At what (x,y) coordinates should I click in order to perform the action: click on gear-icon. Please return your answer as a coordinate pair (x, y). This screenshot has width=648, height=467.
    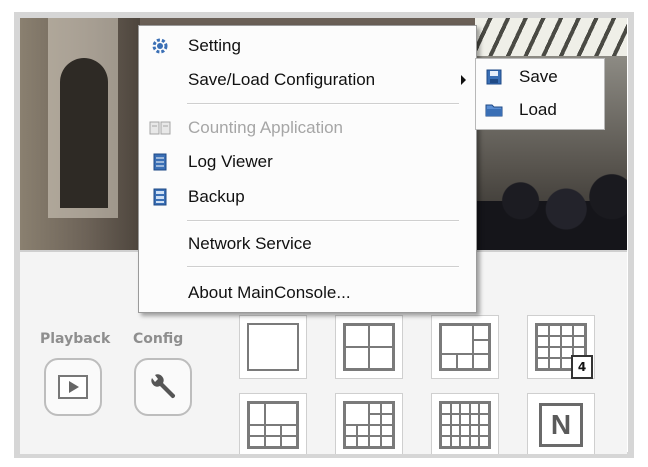
    Looking at the image, I should click on (160, 46).